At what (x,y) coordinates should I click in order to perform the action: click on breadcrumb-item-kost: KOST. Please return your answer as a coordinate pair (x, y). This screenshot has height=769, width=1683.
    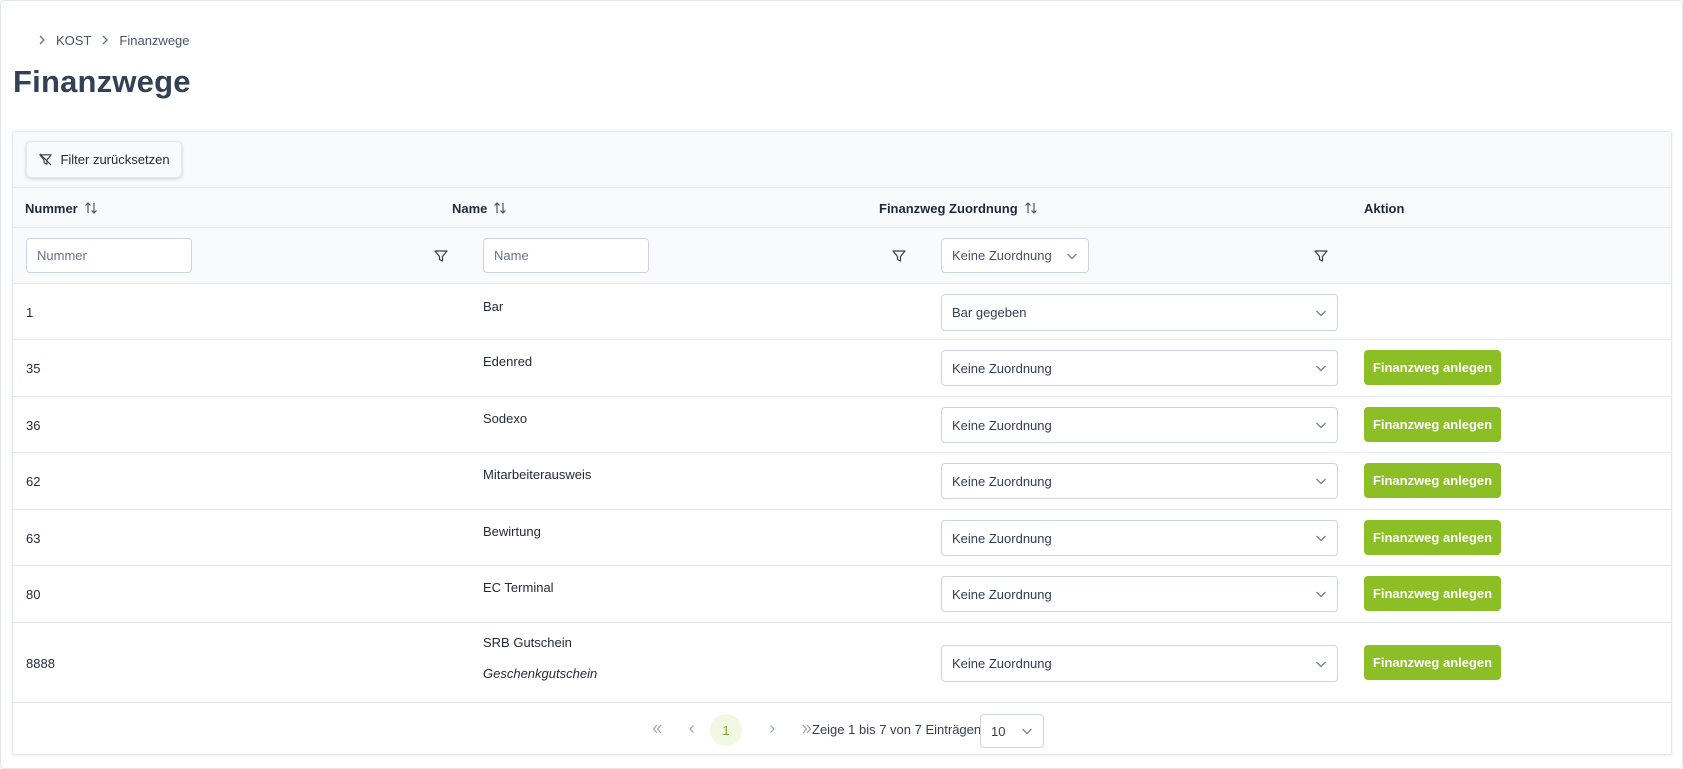
    Looking at the image, I should click on (73, 40).